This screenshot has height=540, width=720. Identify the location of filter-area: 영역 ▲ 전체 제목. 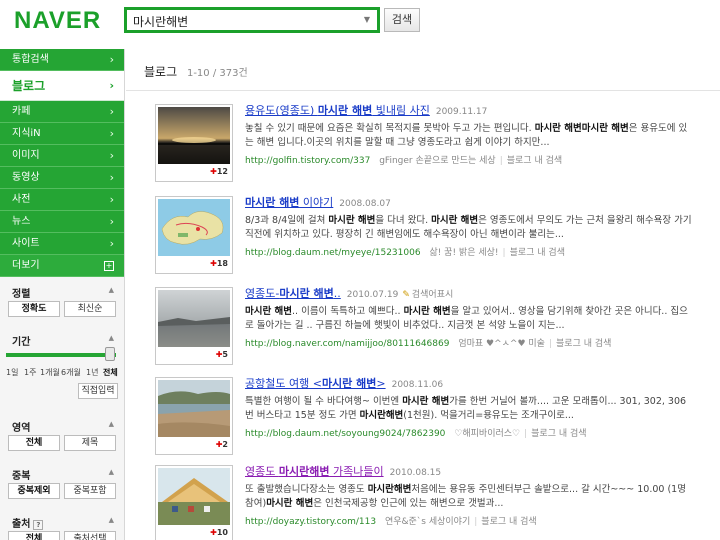
(62, 435).